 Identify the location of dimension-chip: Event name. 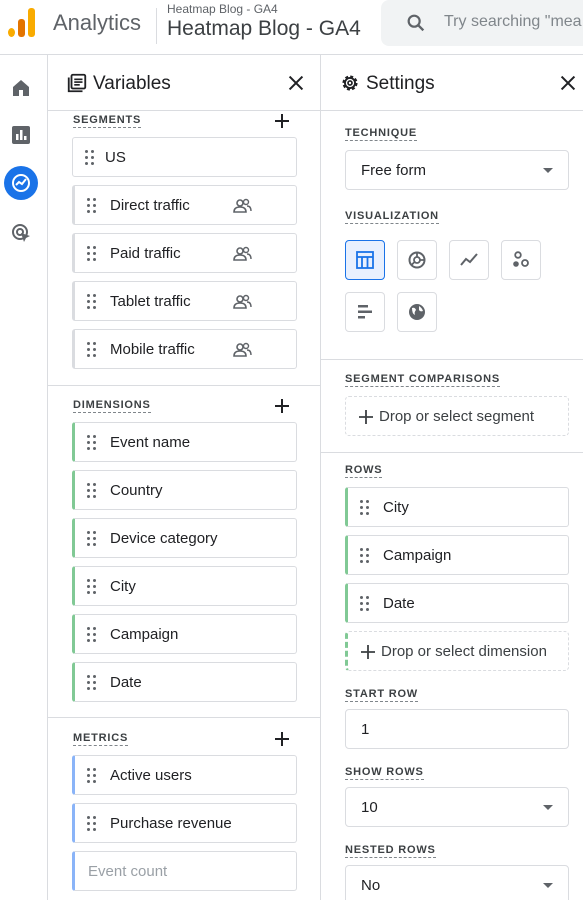
(184, 442).